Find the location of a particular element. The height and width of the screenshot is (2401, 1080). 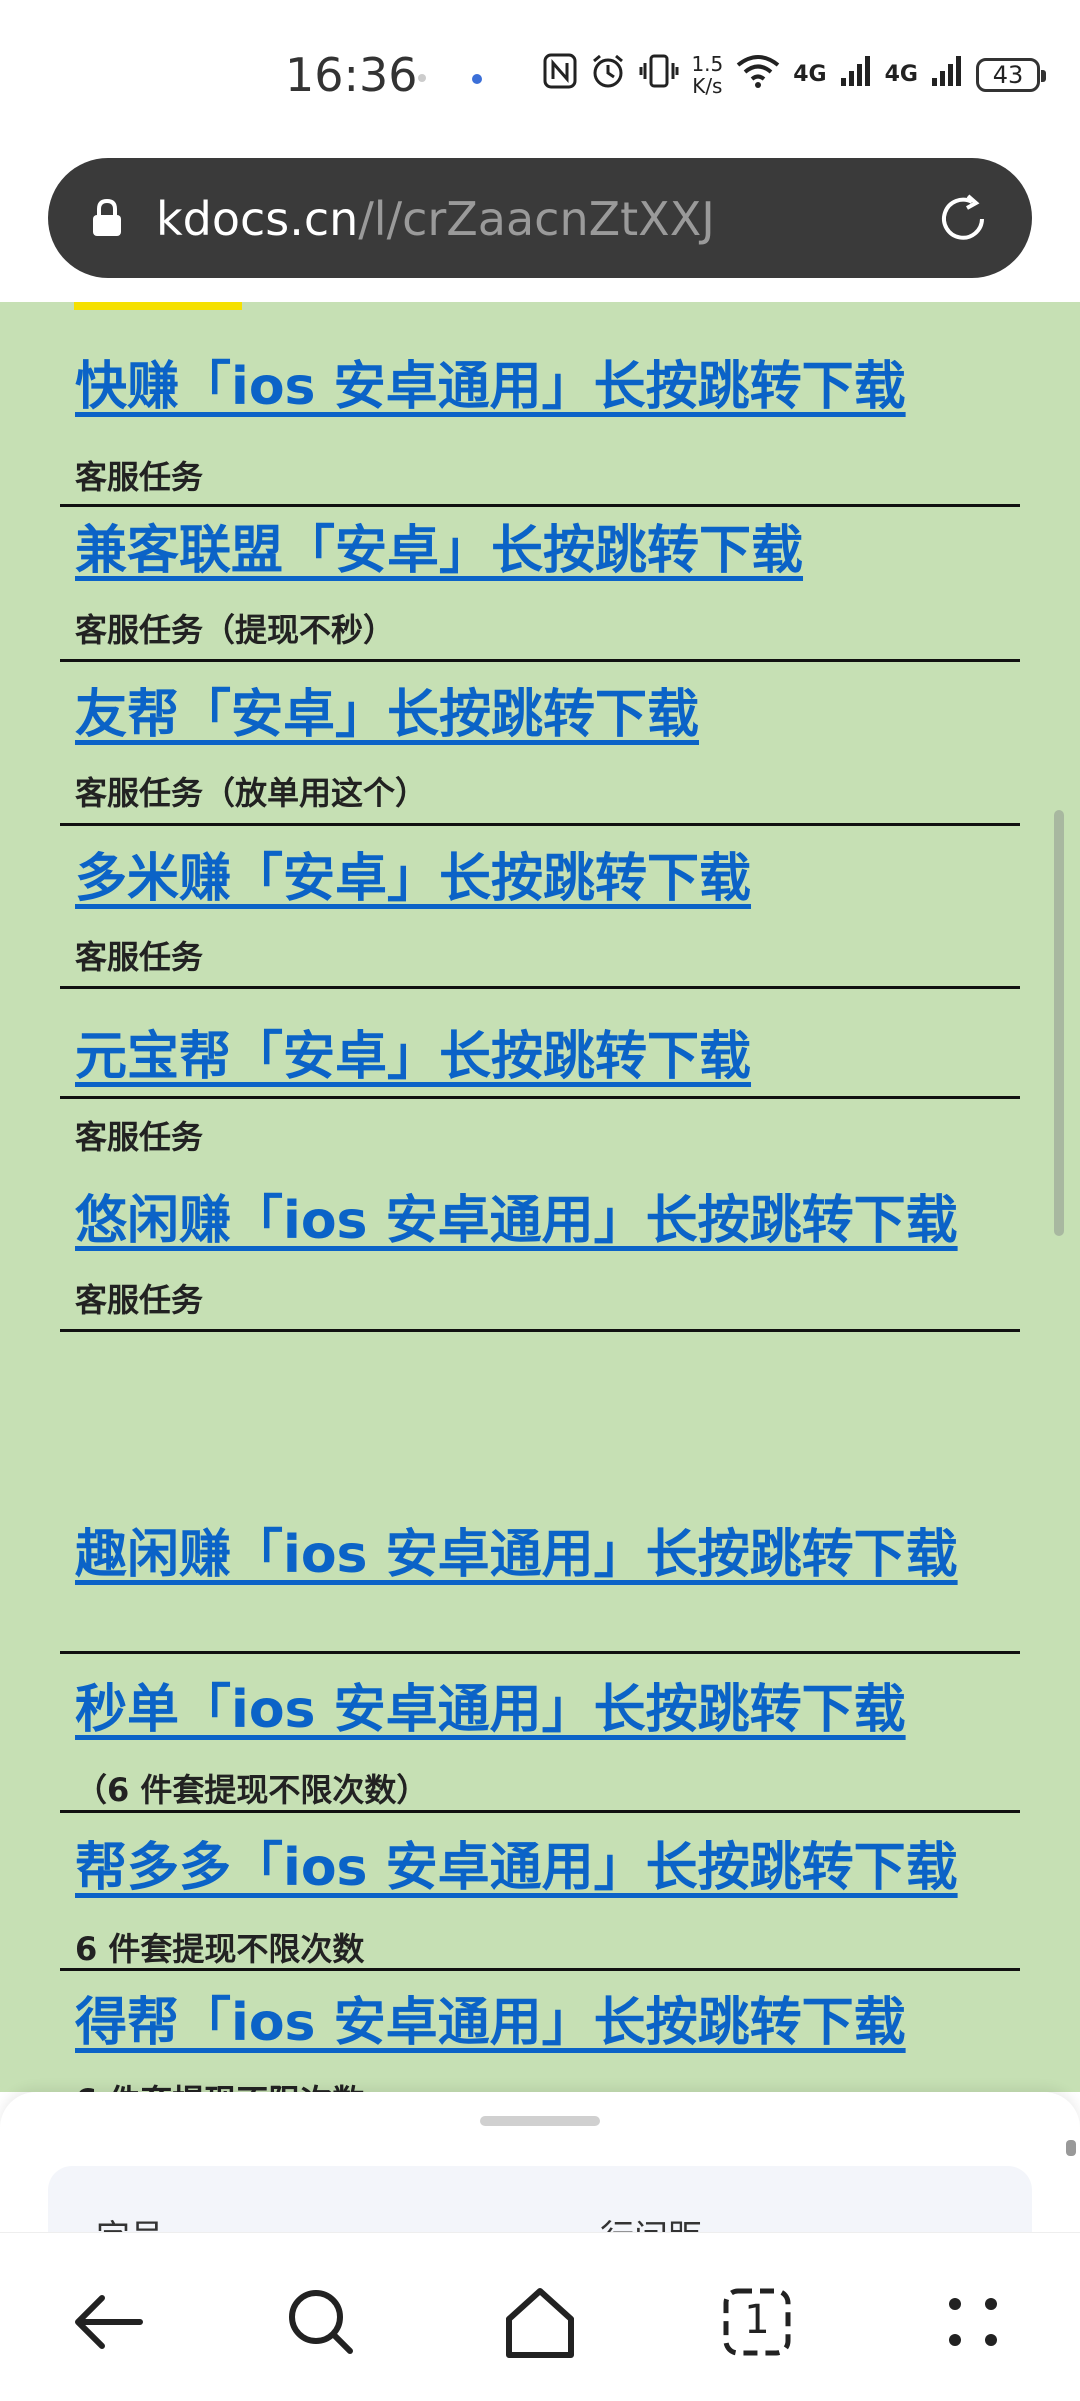

status-time: 16:36 is located at coordinates (351, 75).